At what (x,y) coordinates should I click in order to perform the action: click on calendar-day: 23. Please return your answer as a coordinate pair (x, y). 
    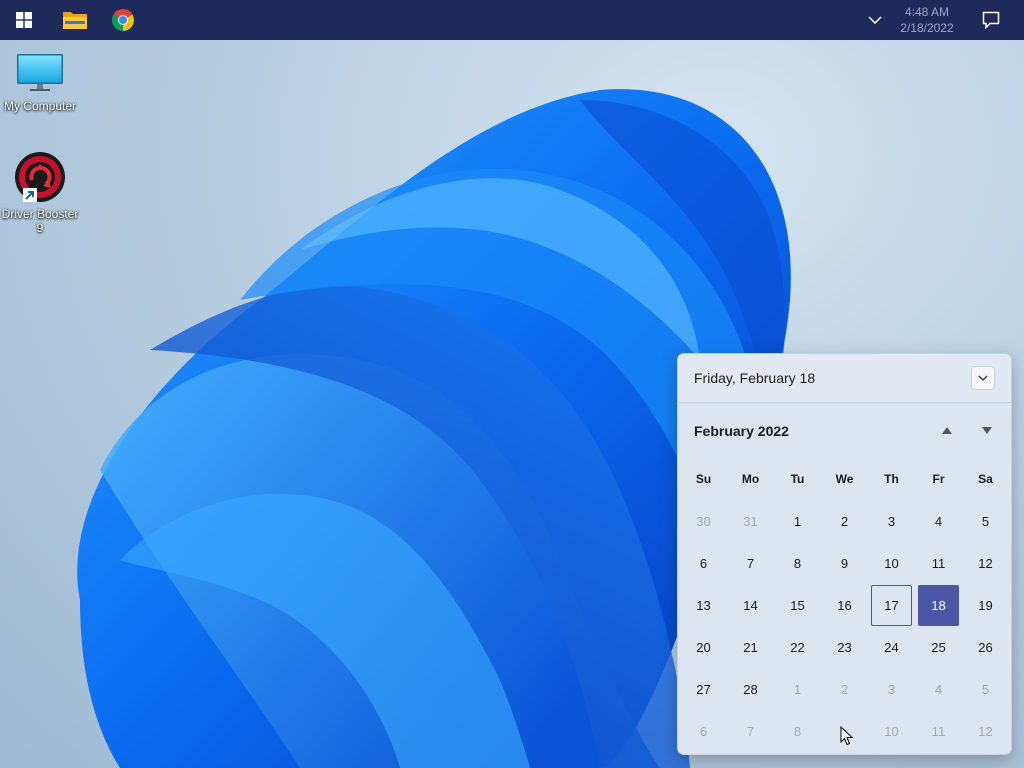
    Looking at the image, I should click on (844, 647).